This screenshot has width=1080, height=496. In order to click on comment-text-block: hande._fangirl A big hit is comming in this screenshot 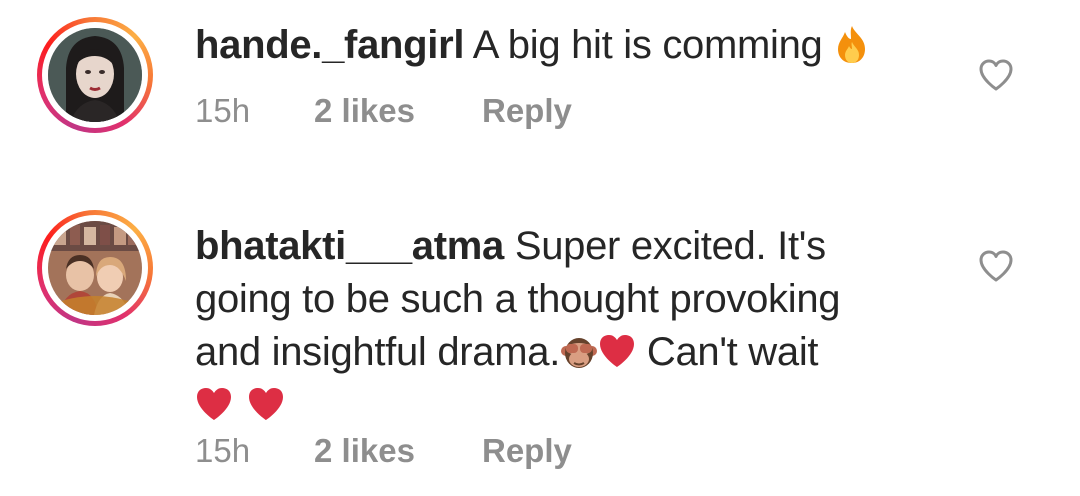, I will do `click(555, 45)`.